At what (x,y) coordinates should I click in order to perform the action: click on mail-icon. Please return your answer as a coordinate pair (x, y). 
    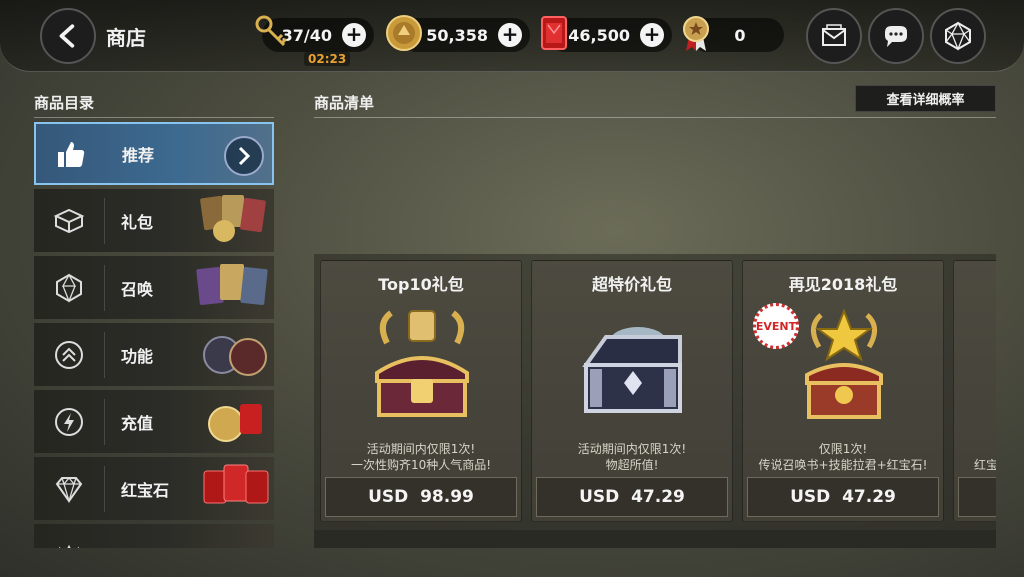
    Looking at the image, I should click on (834, 35).